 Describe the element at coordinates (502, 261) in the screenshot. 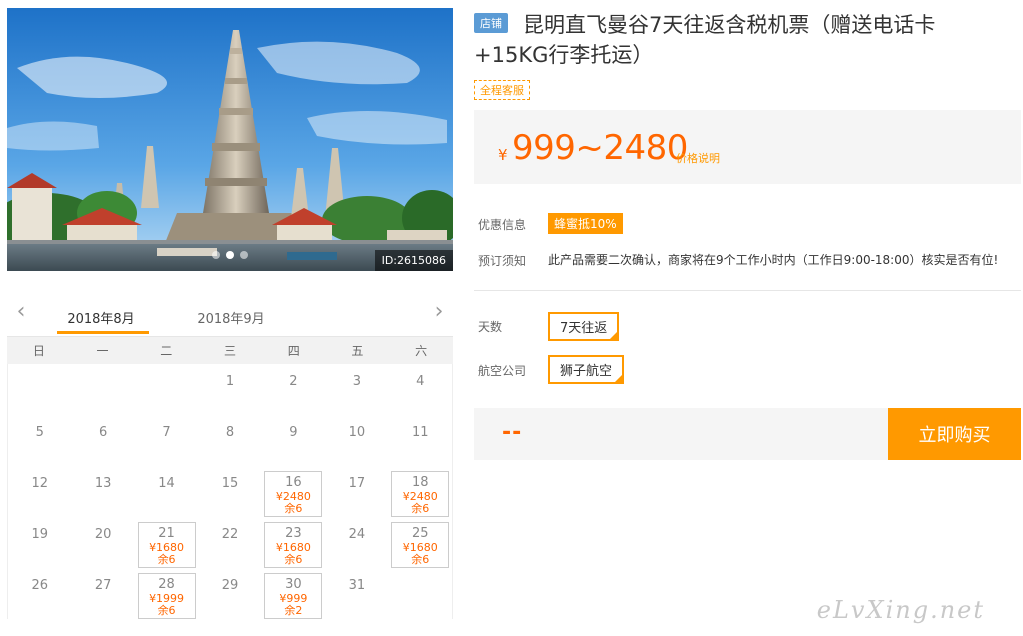

I see `notice-label: 预订须知` at that location.